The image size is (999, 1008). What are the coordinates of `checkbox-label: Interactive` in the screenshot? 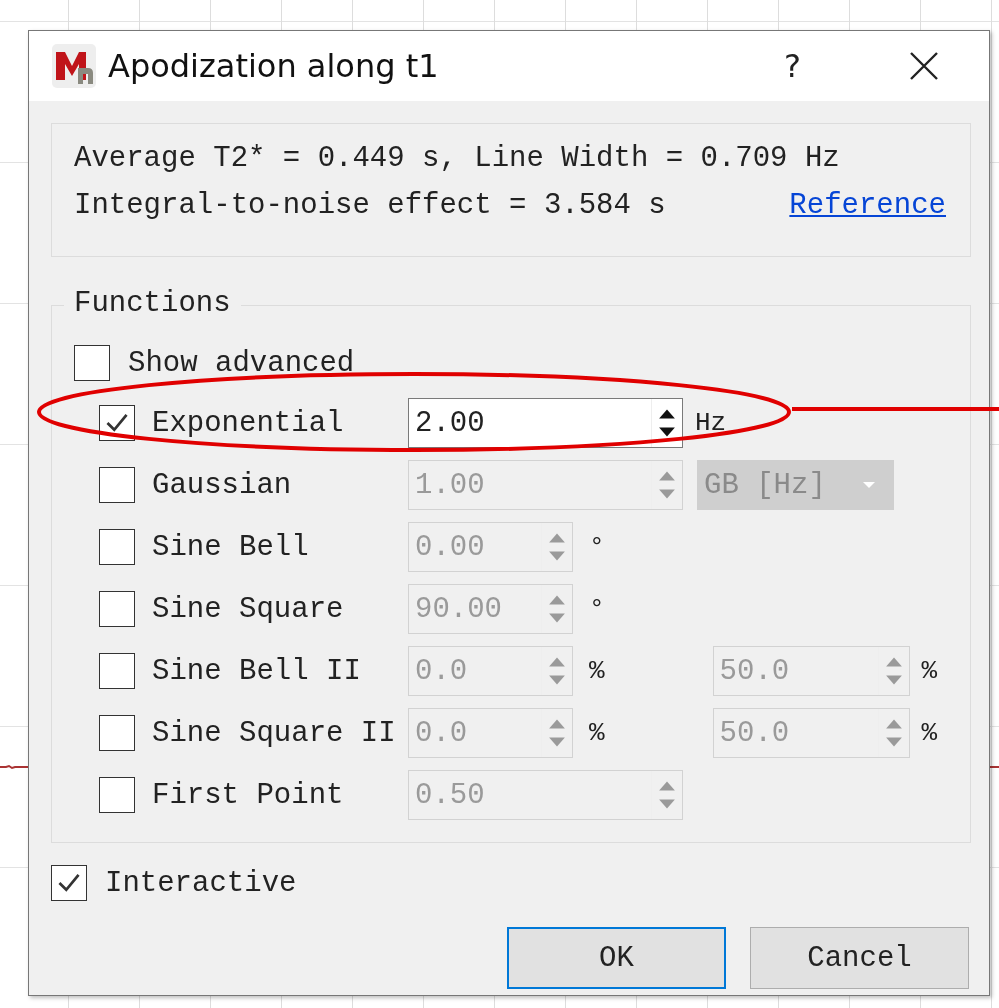 It's located at (201, 883).